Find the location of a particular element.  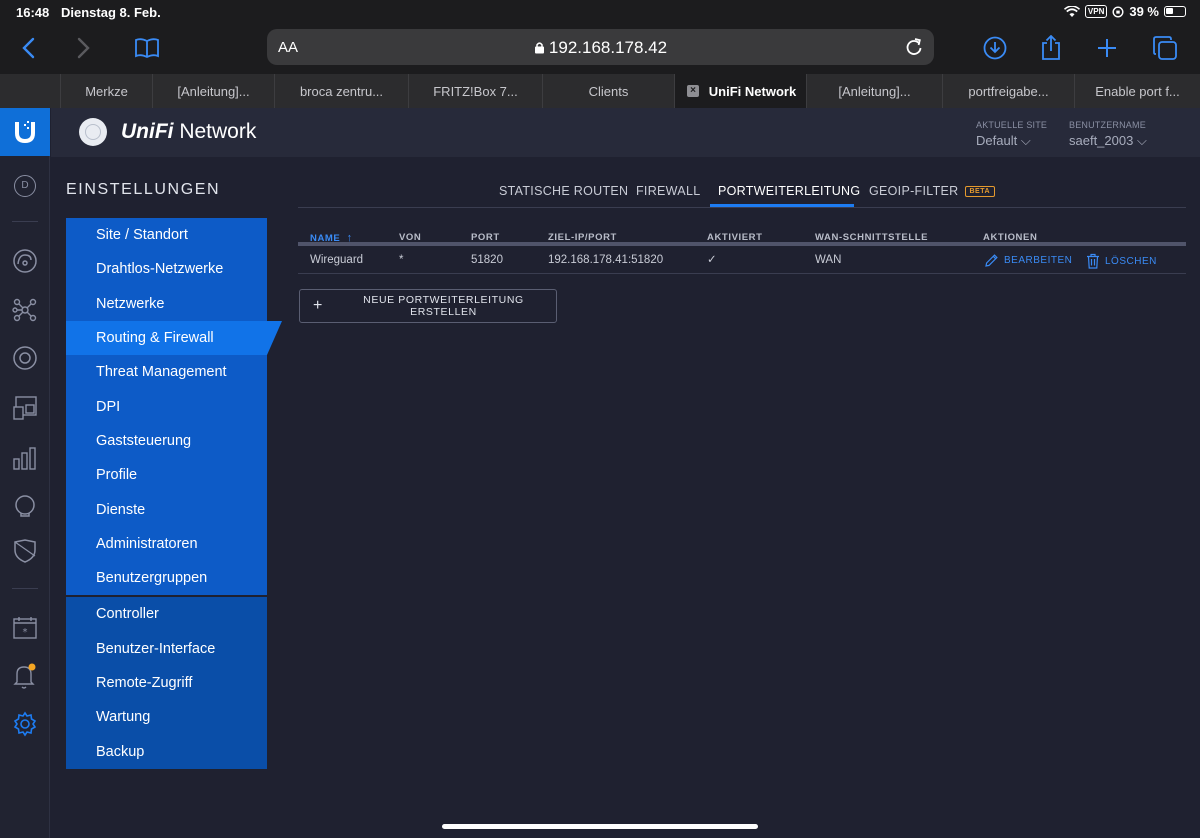

back-icon is located at coordinates (28, 48).